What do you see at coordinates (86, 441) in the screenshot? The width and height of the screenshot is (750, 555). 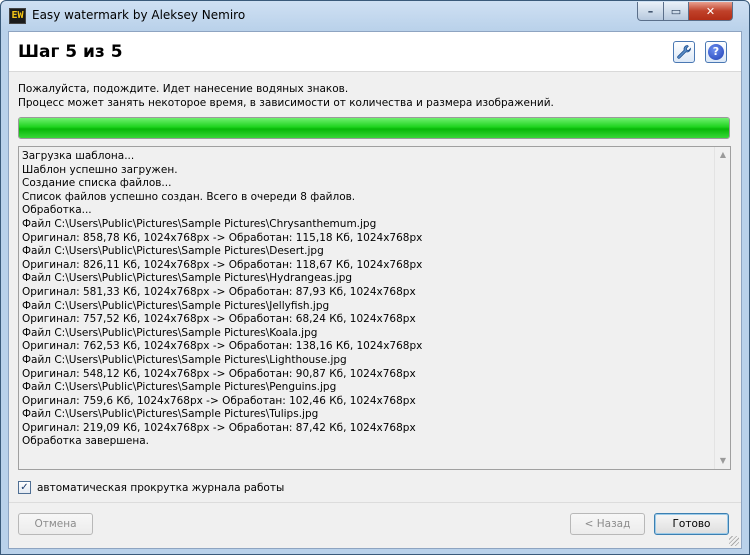 I see `log-line: Обработка завершена.` at bounding box center [86, 441].